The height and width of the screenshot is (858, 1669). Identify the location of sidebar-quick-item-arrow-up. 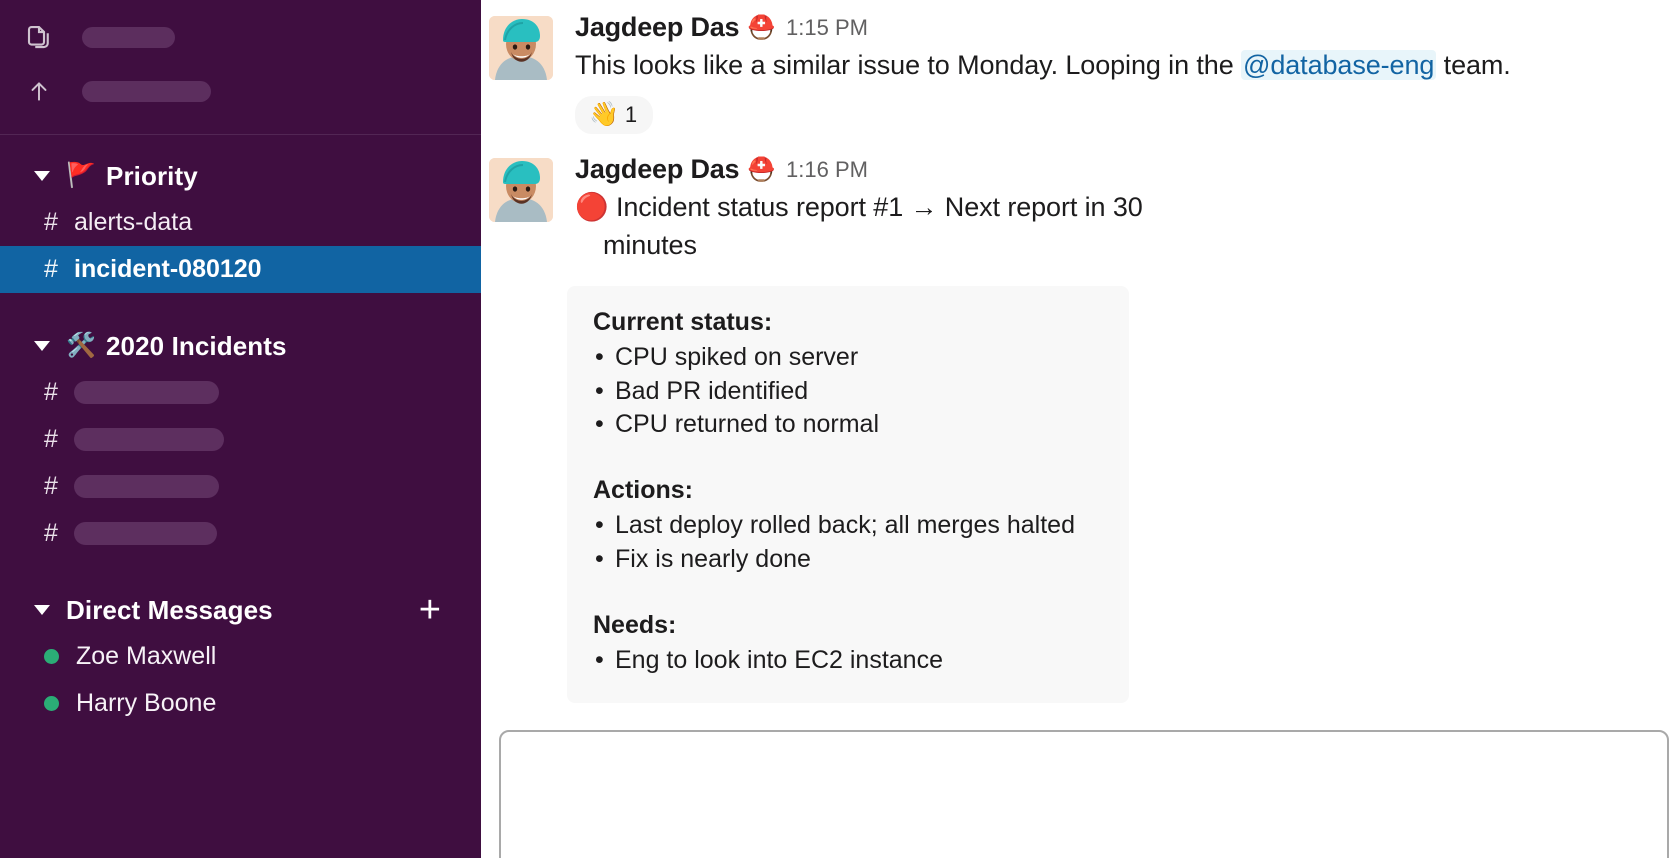
(240, 91).